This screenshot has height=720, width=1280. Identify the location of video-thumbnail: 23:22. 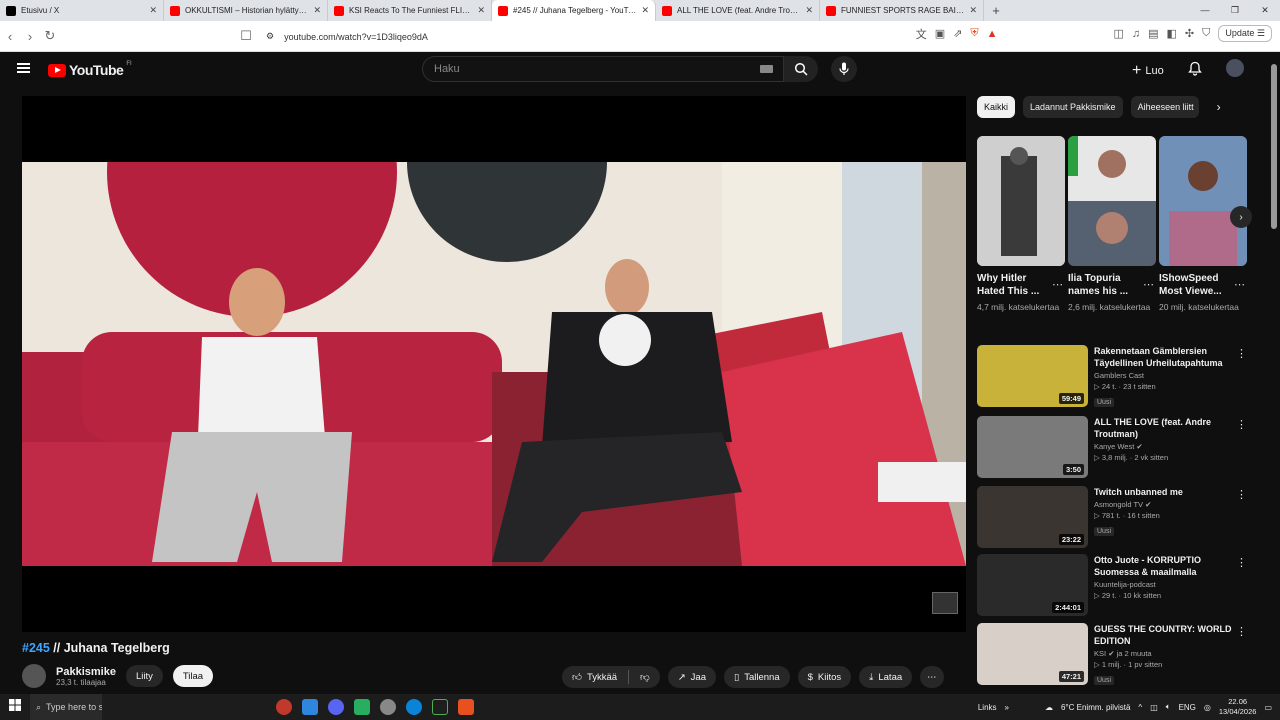
(1032, 517).